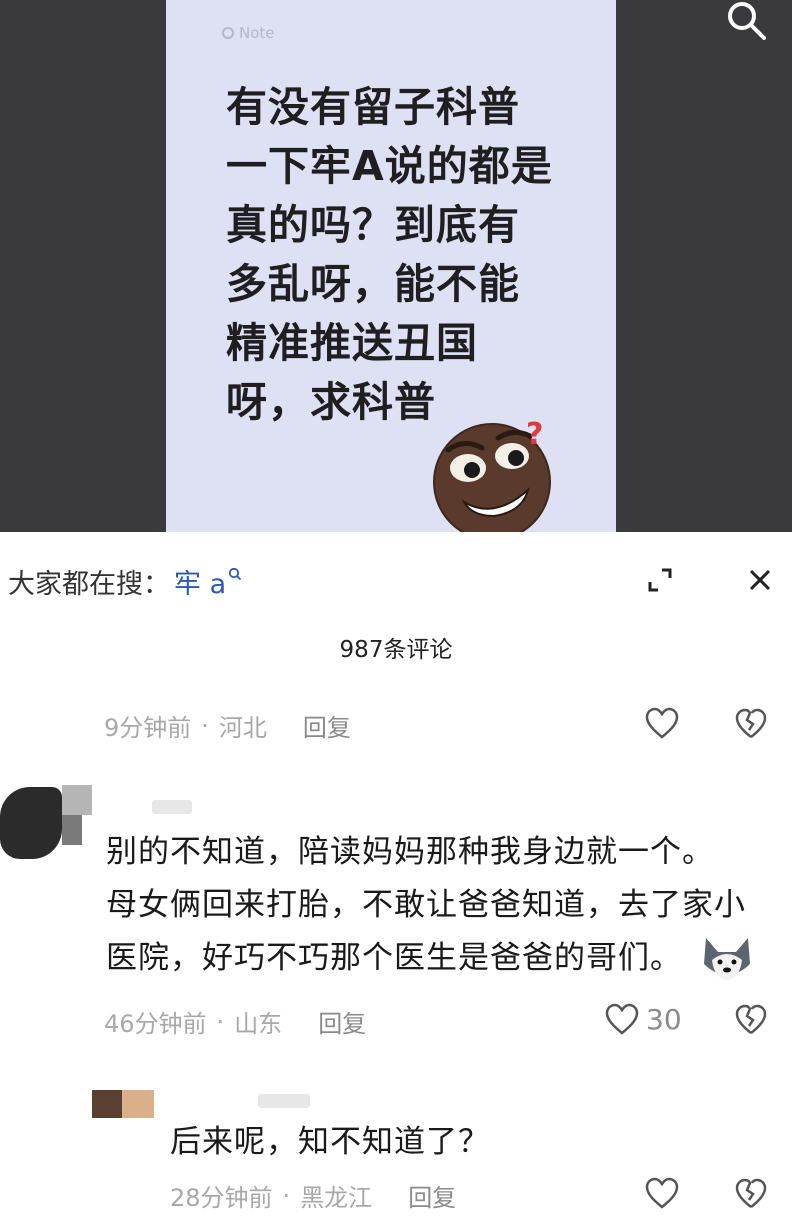 The image size is (792, 1223). I want to click on husky-emoji-icon, so click(727, 959).